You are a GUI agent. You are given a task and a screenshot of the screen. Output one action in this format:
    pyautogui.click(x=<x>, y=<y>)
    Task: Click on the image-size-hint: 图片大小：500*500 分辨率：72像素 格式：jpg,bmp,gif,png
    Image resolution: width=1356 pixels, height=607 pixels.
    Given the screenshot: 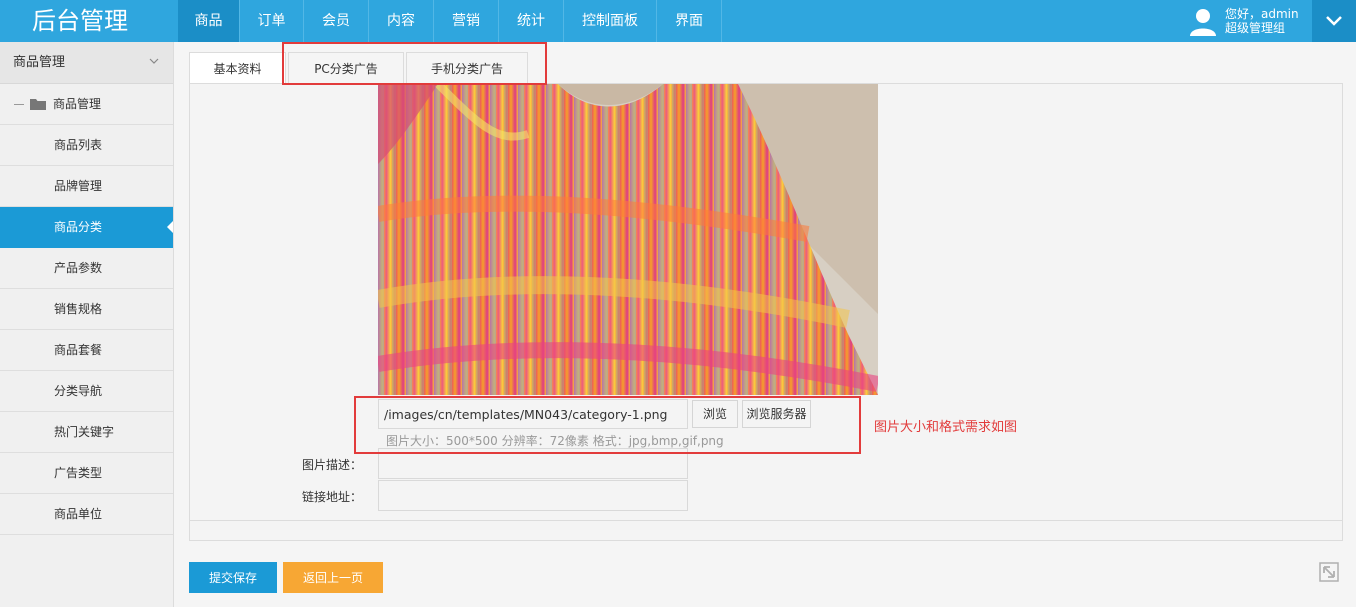 What is the action you would take?
    pyautogui.click(x=555, y=441)
    